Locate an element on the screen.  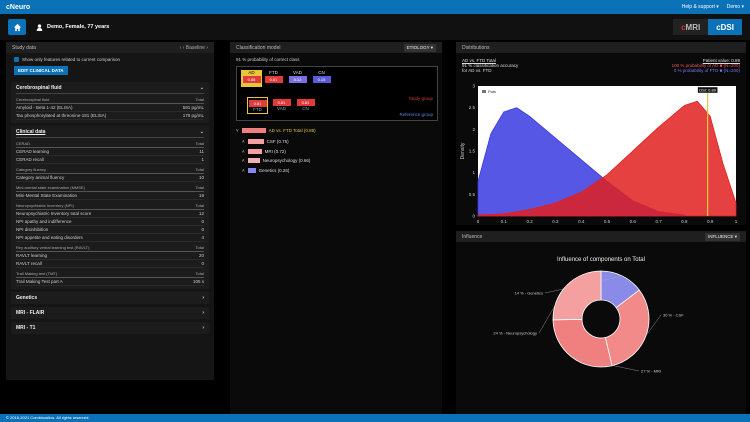
class-value: 0.15 is located at coordinates (321, 79).